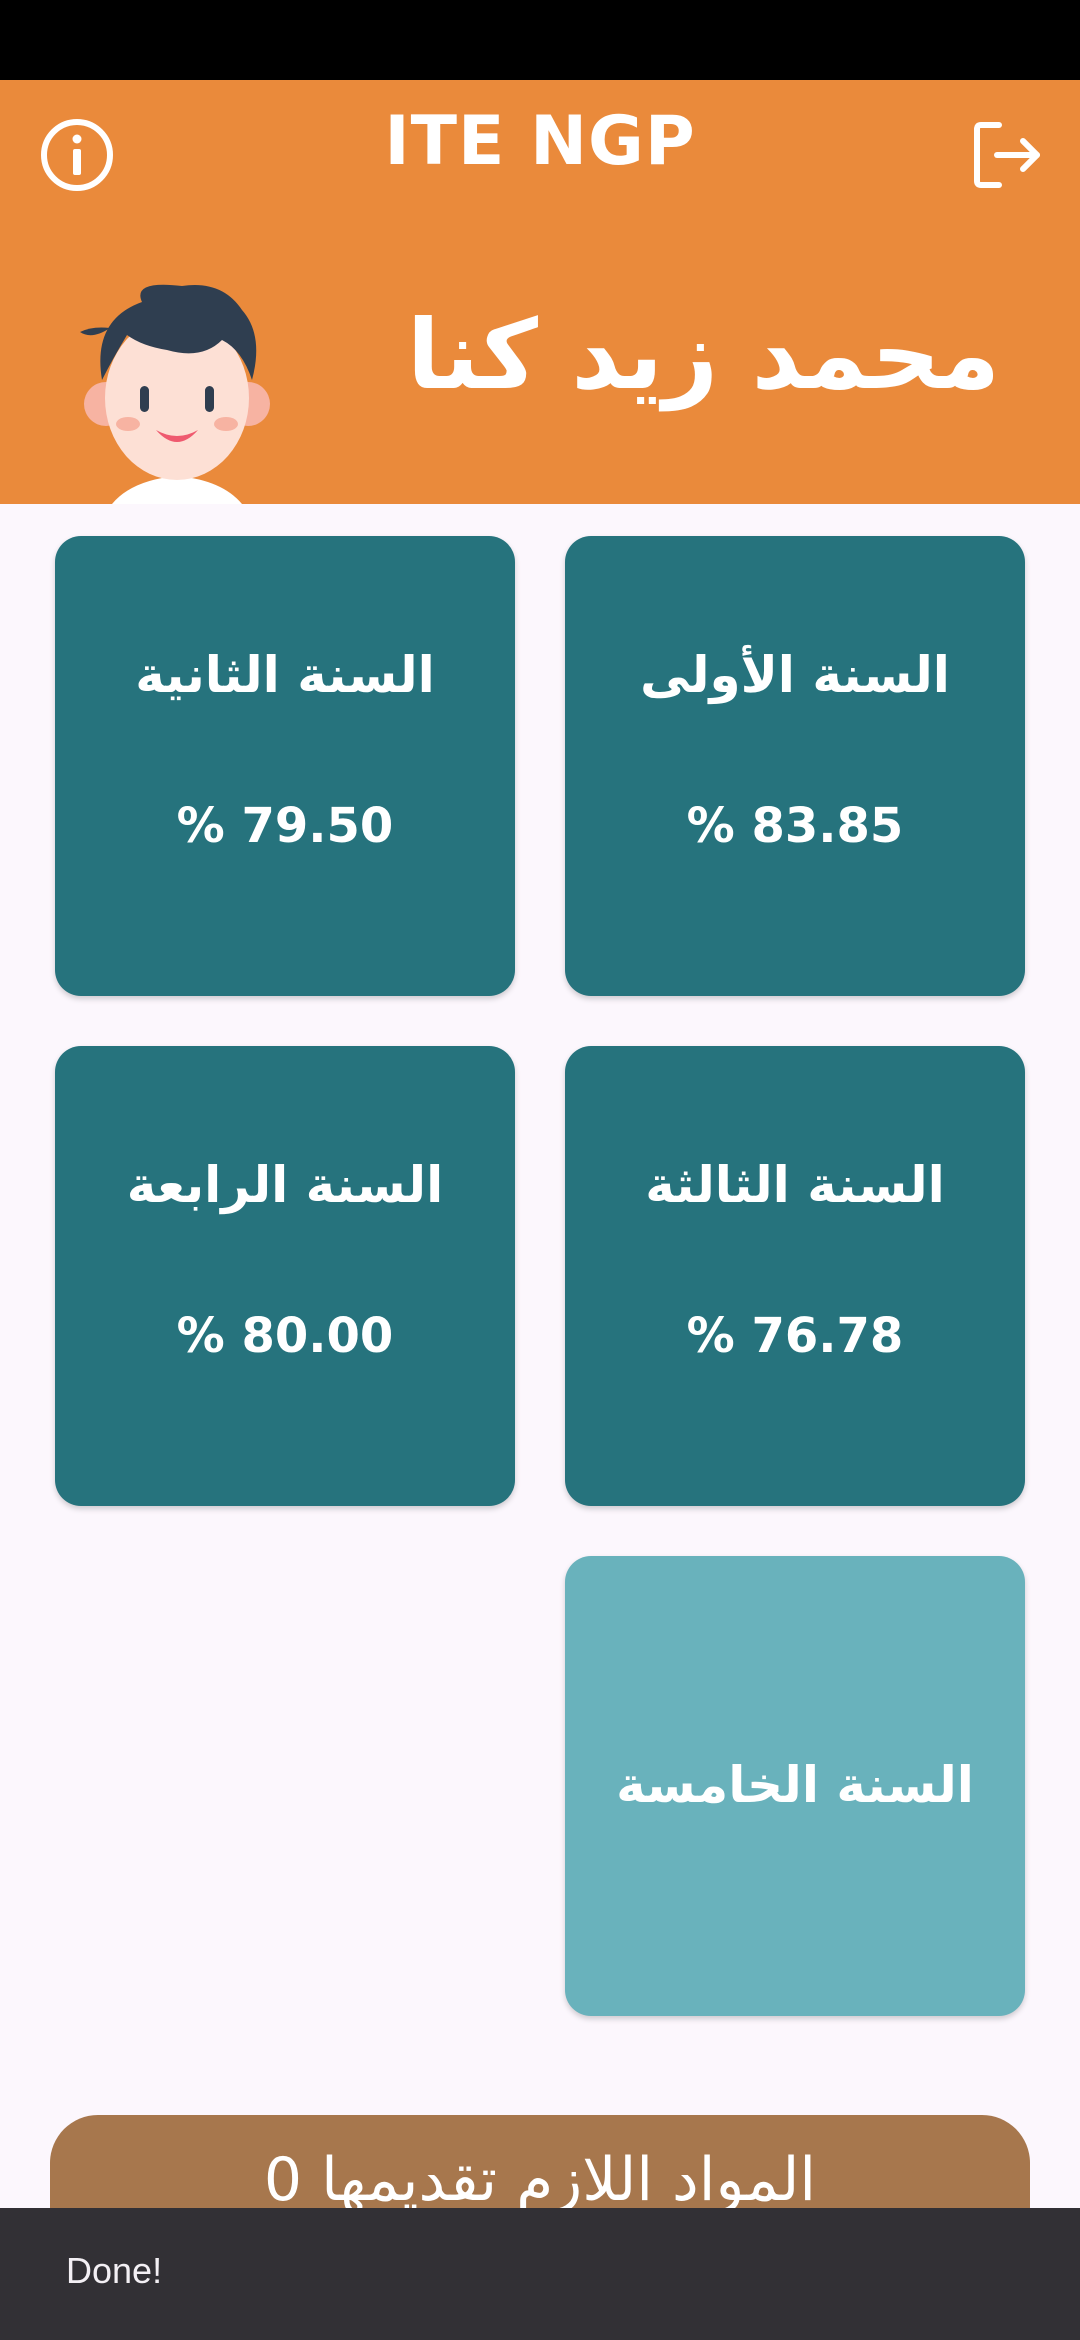 This screenshot has height=2340, width=1080. Describe the element at coordinates (540, 141) in the screenshot. I see `app-title: ITE NGP` at that location.